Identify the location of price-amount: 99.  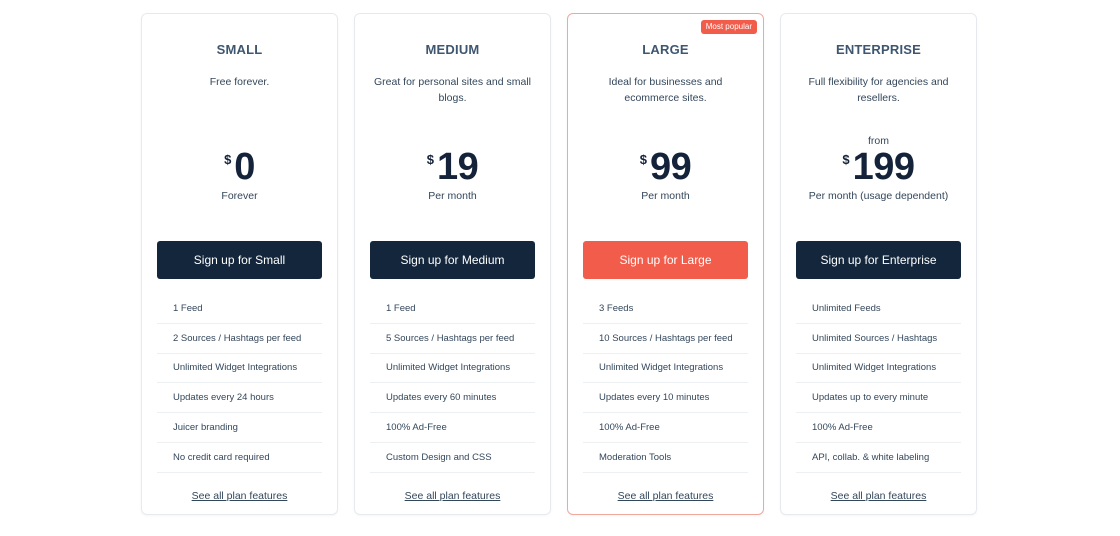
(670, 167).